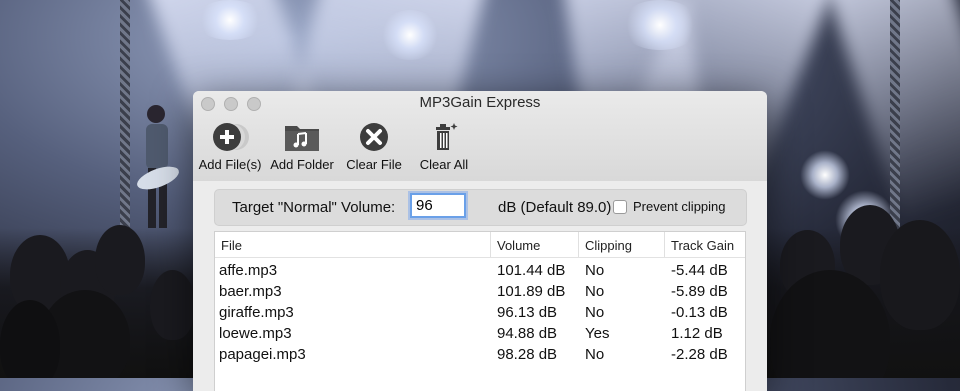 The width and height of the screenshot is (960, 391). Describe the element at coordinates (527, 354) in the screenshot. I see `volume-cell: 98.28 dB` at that location.